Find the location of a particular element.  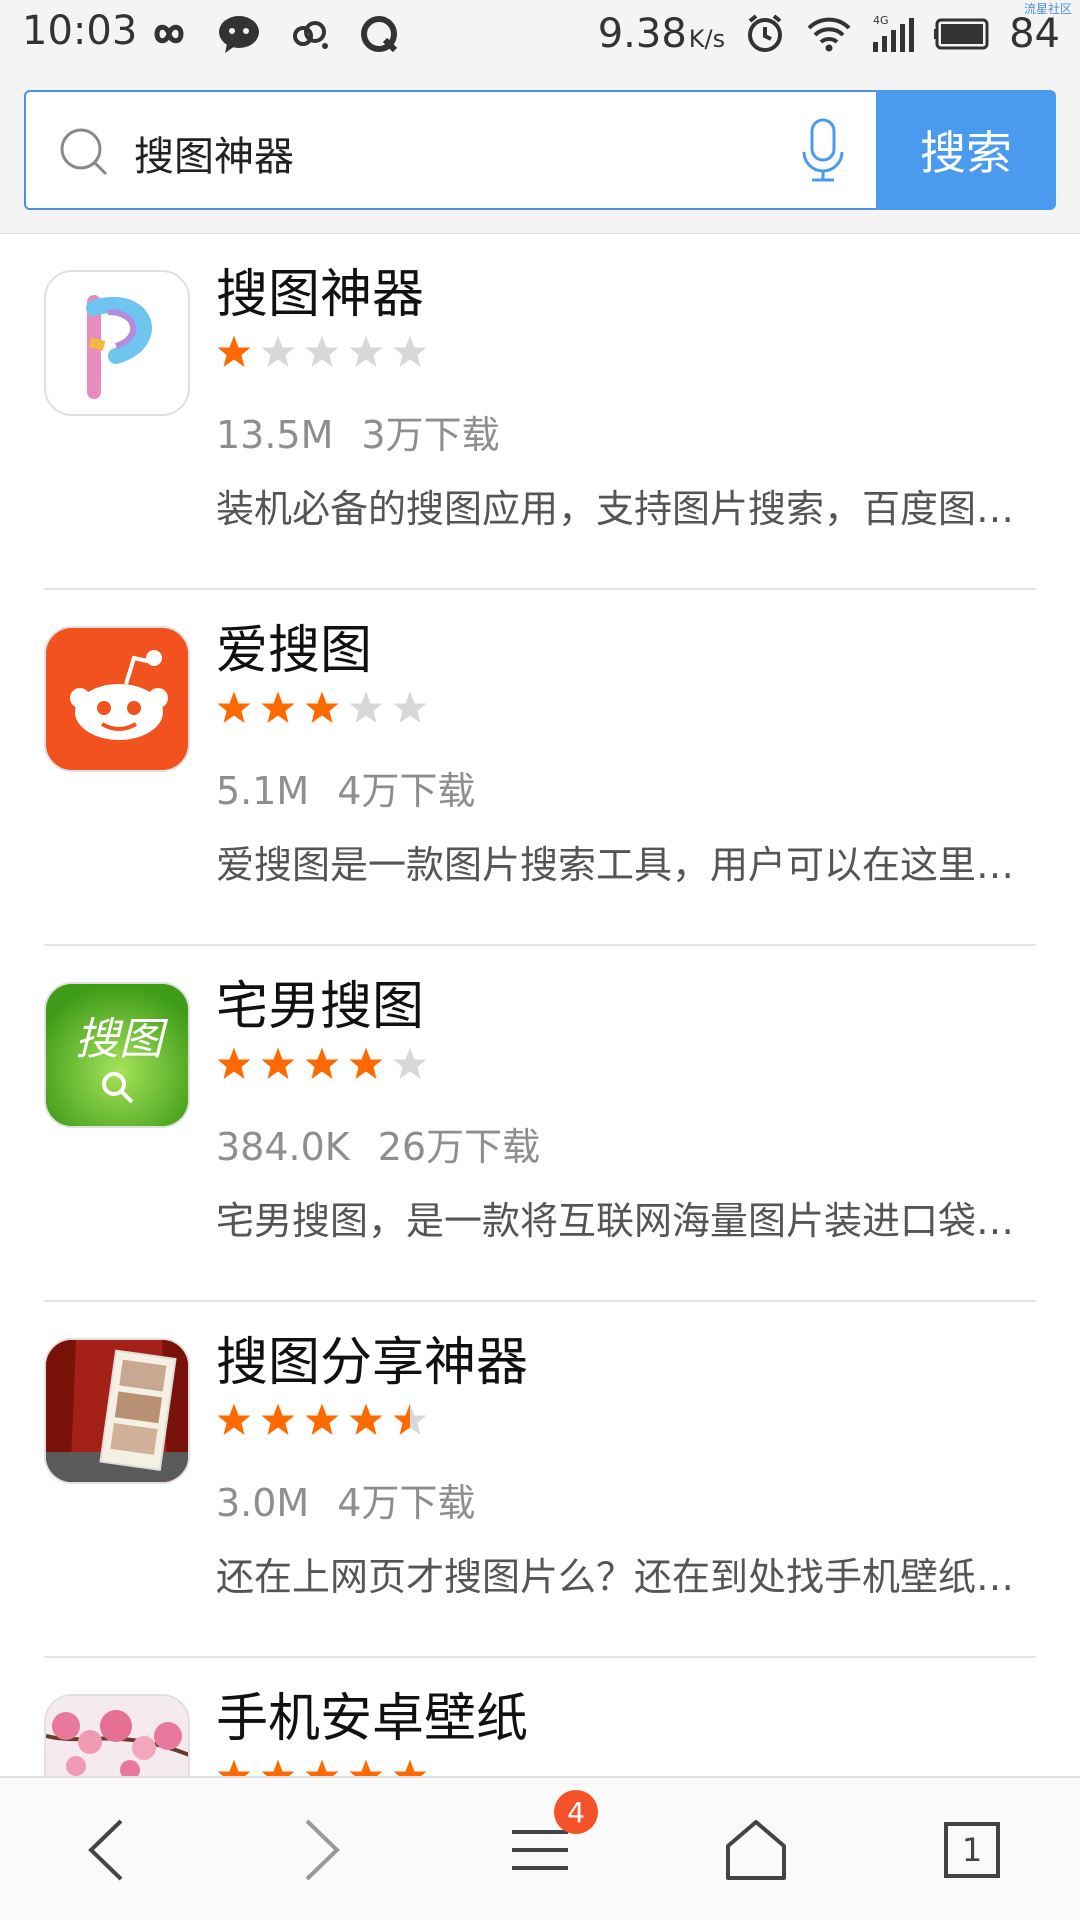

cherry-blossom-logo-icon is located at coordinates (117, 1735).